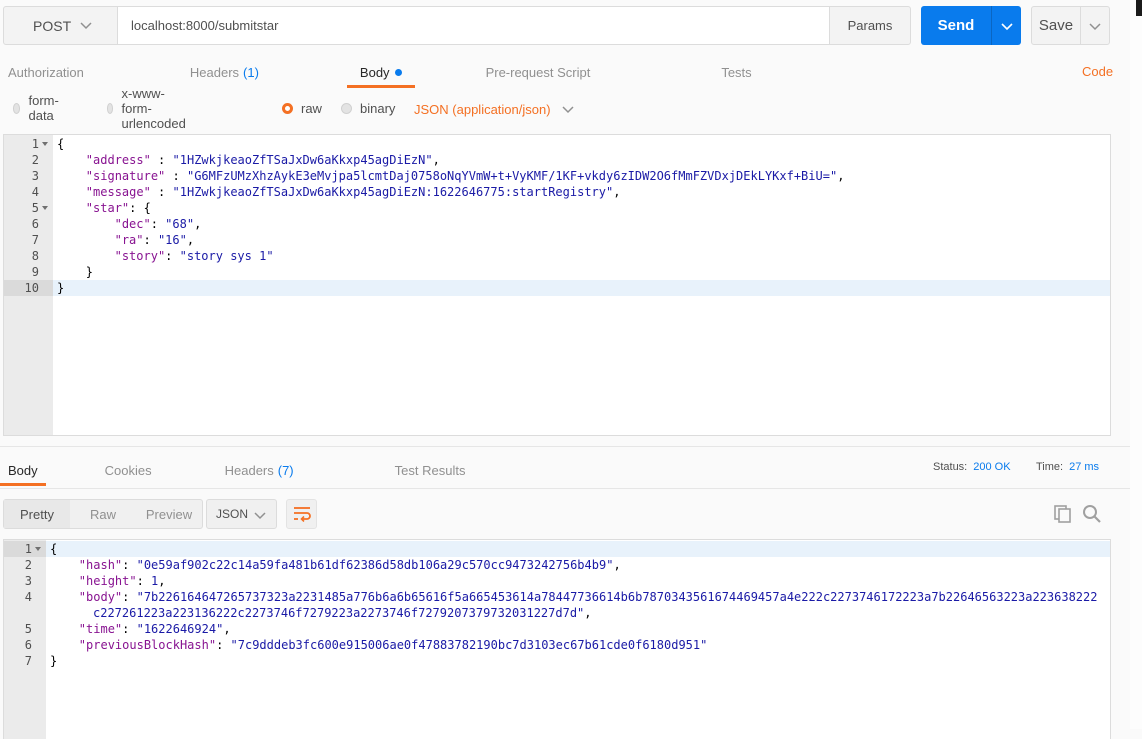 This screenshot has width=1142, height=739. I want to click on tab-count: (7), so click(285, 470).